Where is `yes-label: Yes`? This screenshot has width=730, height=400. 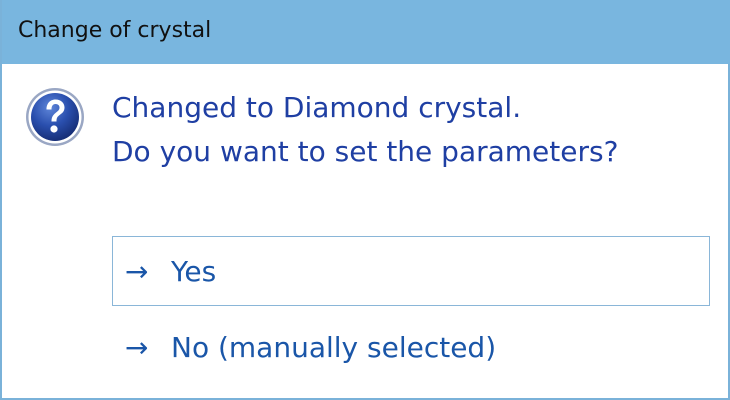
yes-label: Yes is located at coordinates (194, 271).